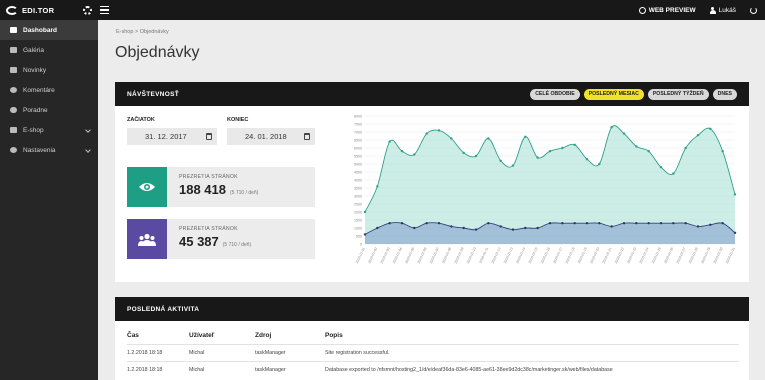  What do you see at coordinates (141, 120) in the screenshot?
I see `start-date-label: ZAČIATOK` at bounding box center [141, 120].